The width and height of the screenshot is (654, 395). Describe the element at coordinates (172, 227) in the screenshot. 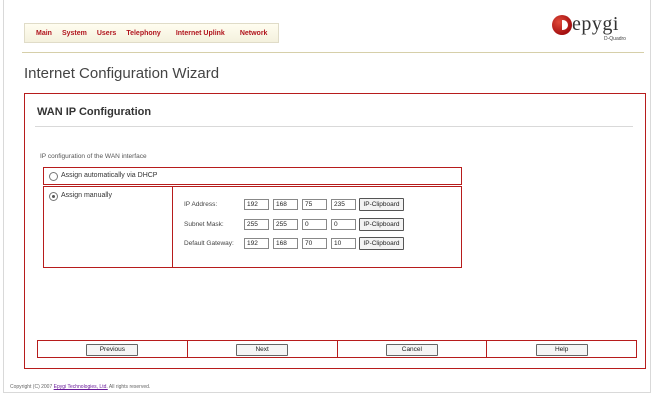

I see `manual-option-divider` at that location.